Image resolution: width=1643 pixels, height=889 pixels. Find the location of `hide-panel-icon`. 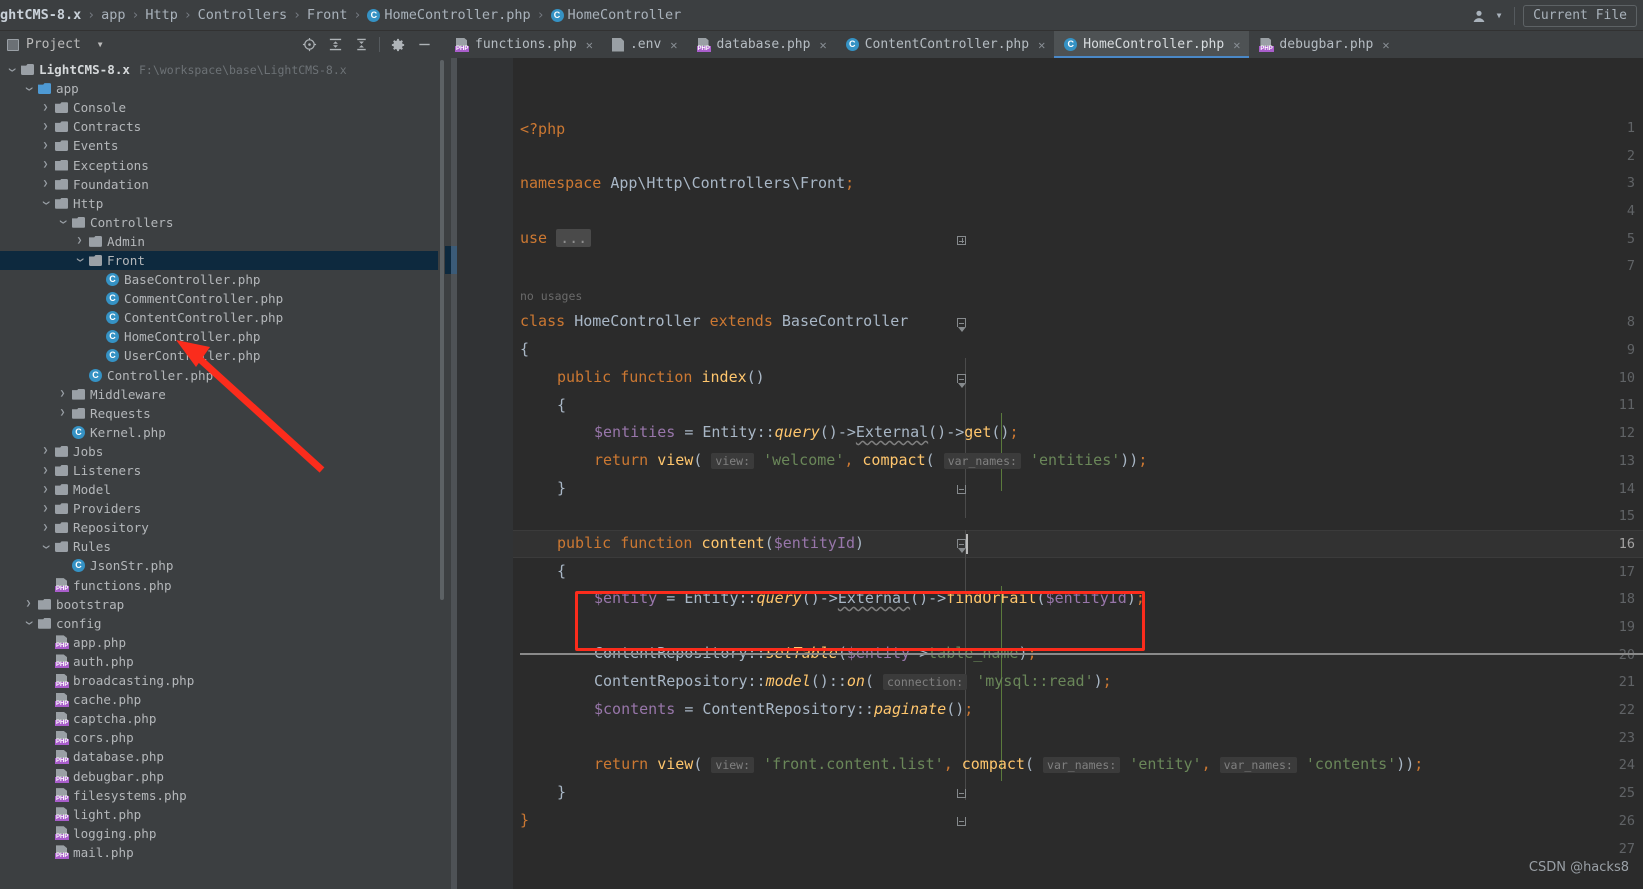

hide-panel-icon is located at coordinates (424, 44).